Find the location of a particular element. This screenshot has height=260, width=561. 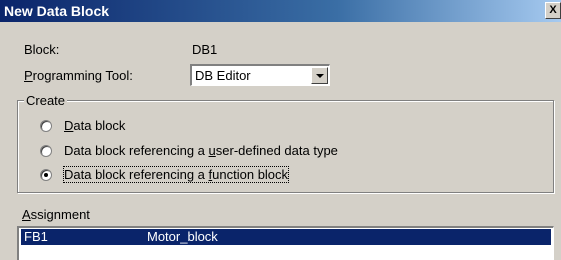

programming-tool-select: DB Editor is located at coordinates (260, 75).